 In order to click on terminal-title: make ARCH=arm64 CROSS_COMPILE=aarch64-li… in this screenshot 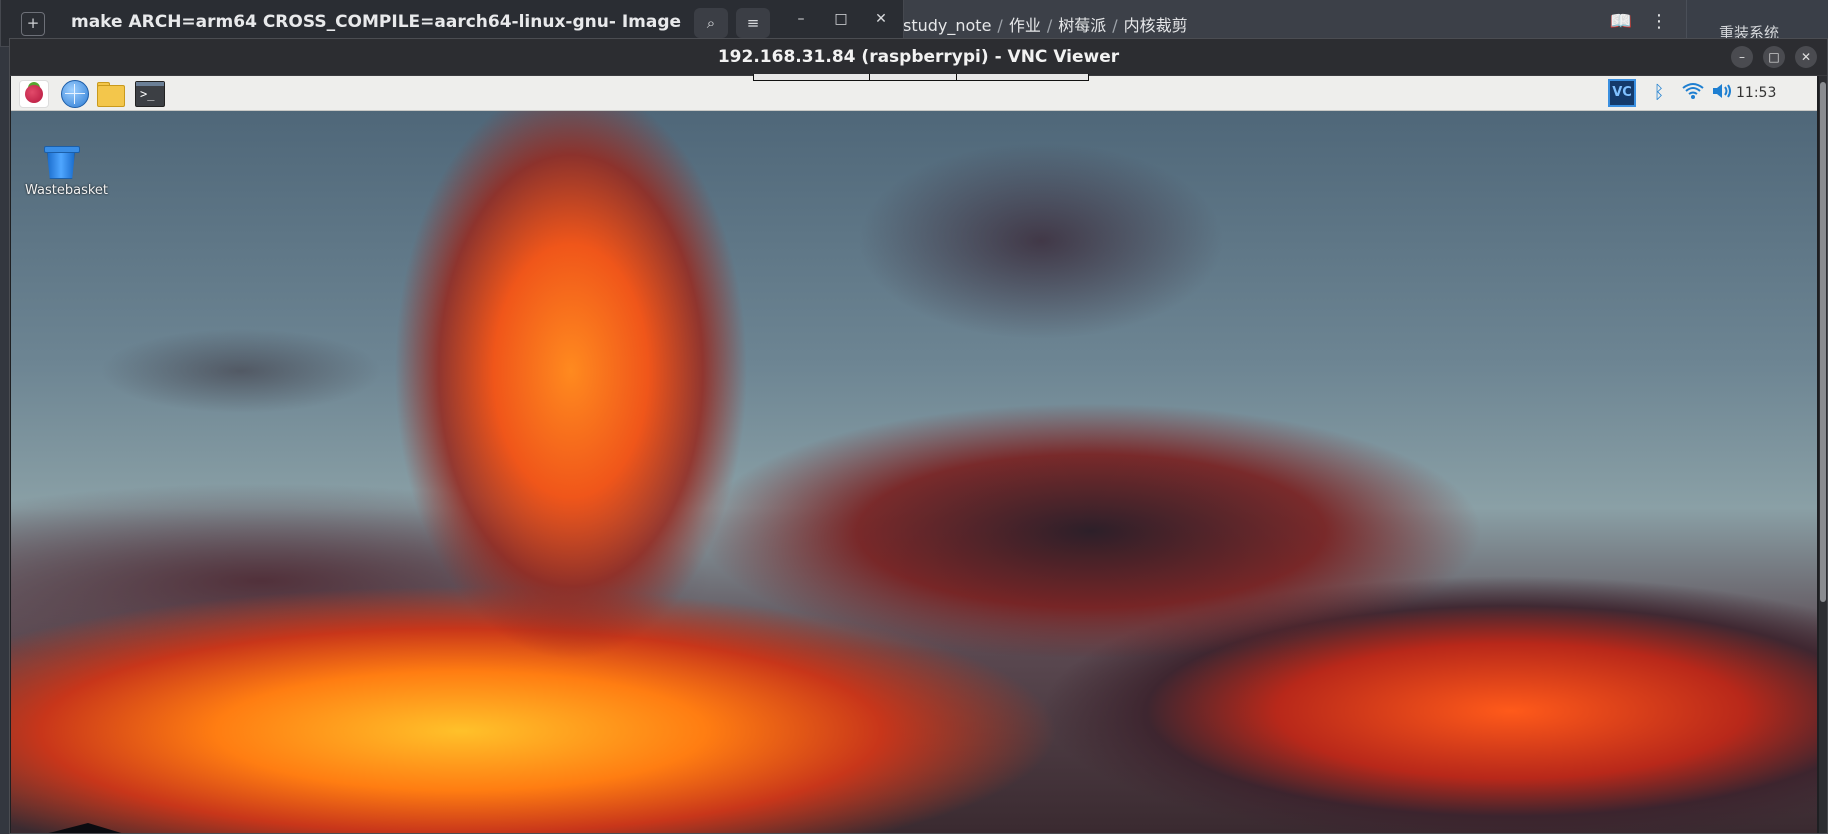, I will do `click(376, 22)`.